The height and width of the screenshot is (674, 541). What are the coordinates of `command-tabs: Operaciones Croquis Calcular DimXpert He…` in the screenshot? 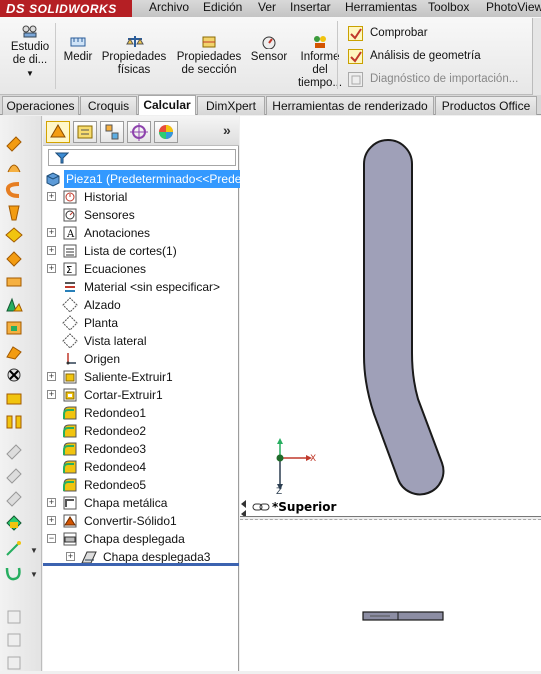 It's located at (270, 105).